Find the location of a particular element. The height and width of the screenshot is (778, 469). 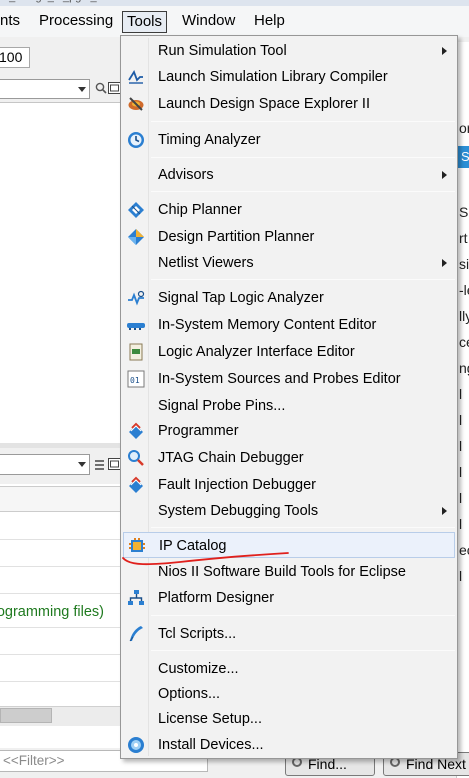

right-panel-text: -le is located at coordinates (464, 290).